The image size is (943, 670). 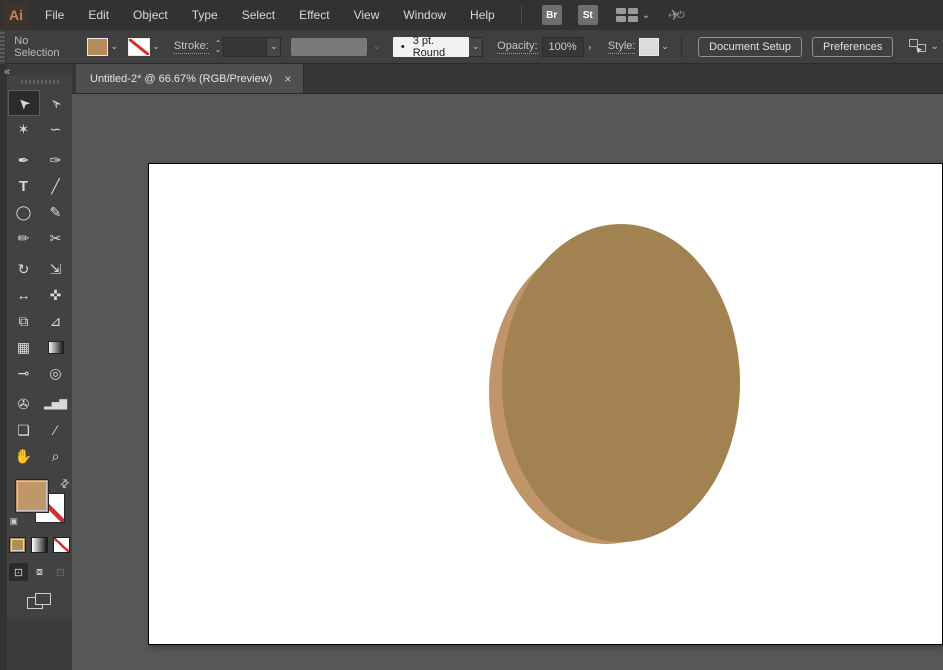 I want to click on tool-gradient, so click(x=56, y=347).